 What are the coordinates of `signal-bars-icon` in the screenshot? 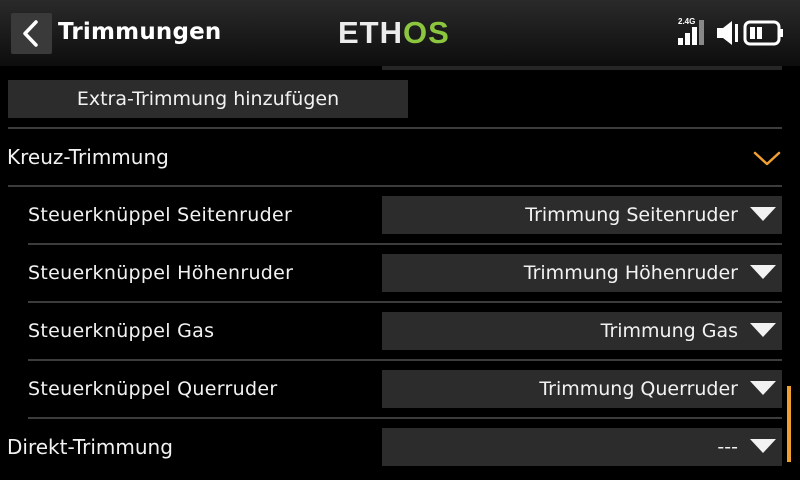 It's located at (691, 32).